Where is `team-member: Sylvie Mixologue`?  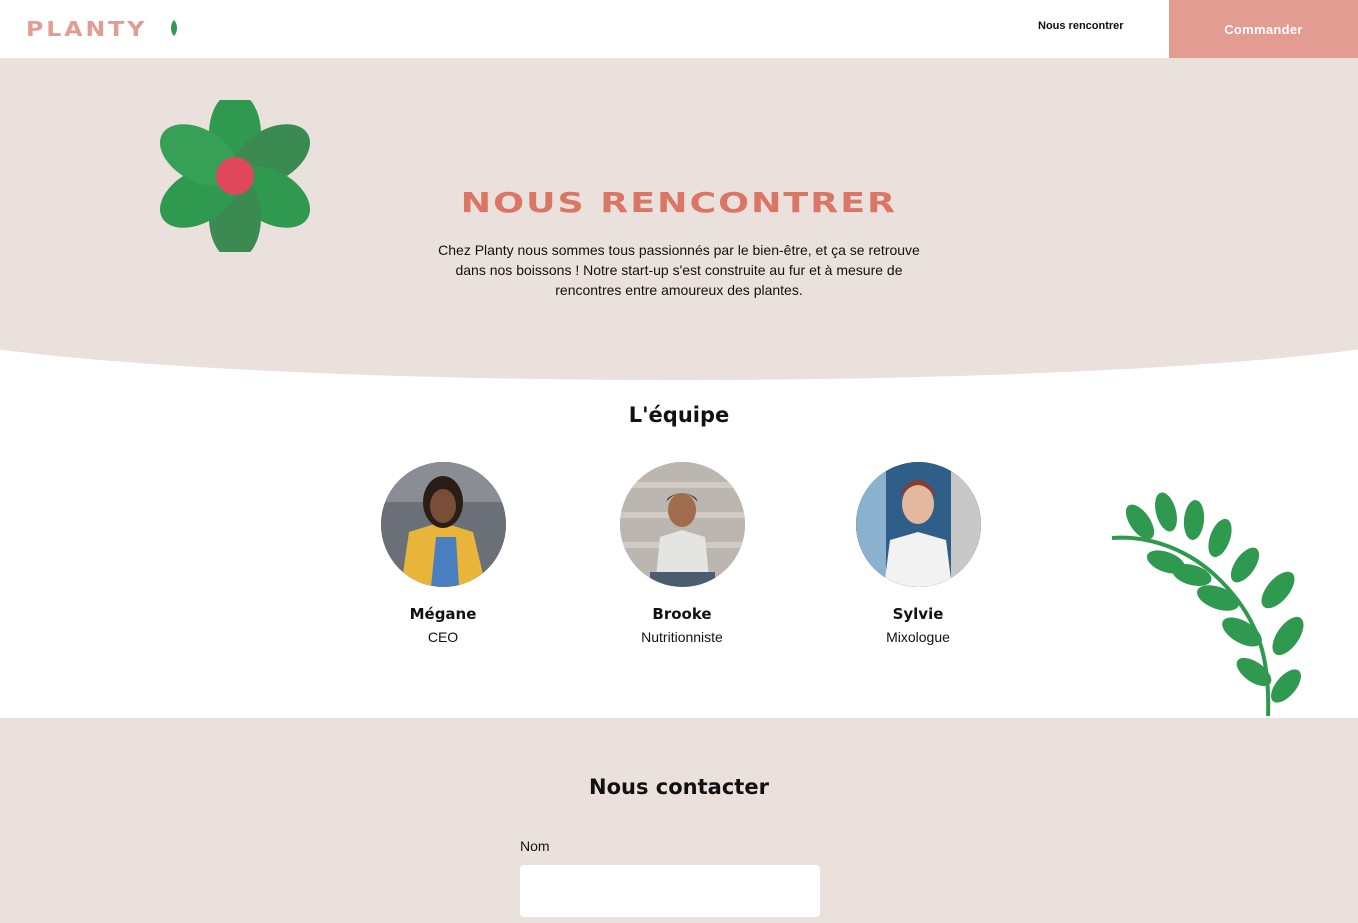
team-member: Sylvie Mixologue is located at coordinates (918, 553).